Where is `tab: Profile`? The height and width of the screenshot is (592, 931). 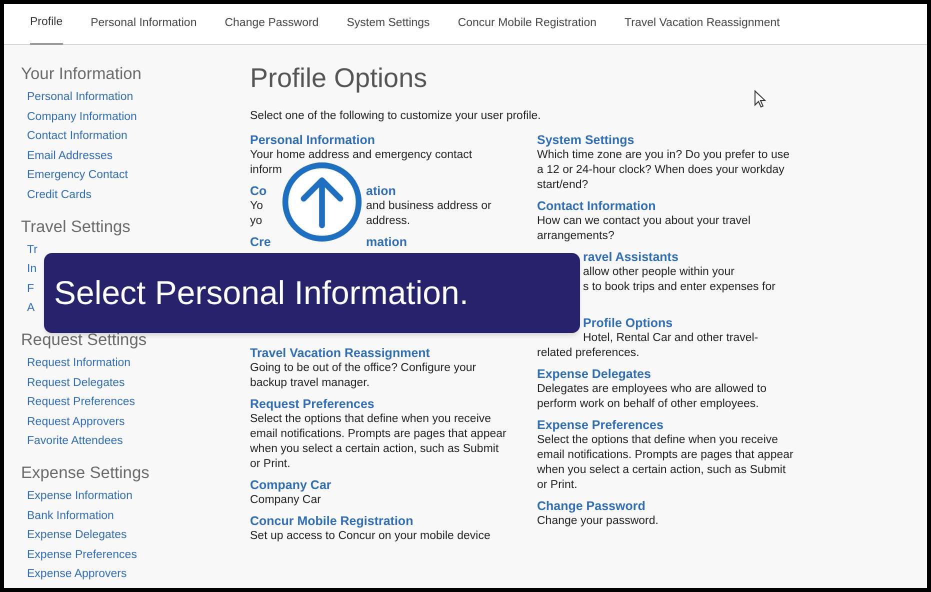
tab: Profile is located at coordinates (46, 24).